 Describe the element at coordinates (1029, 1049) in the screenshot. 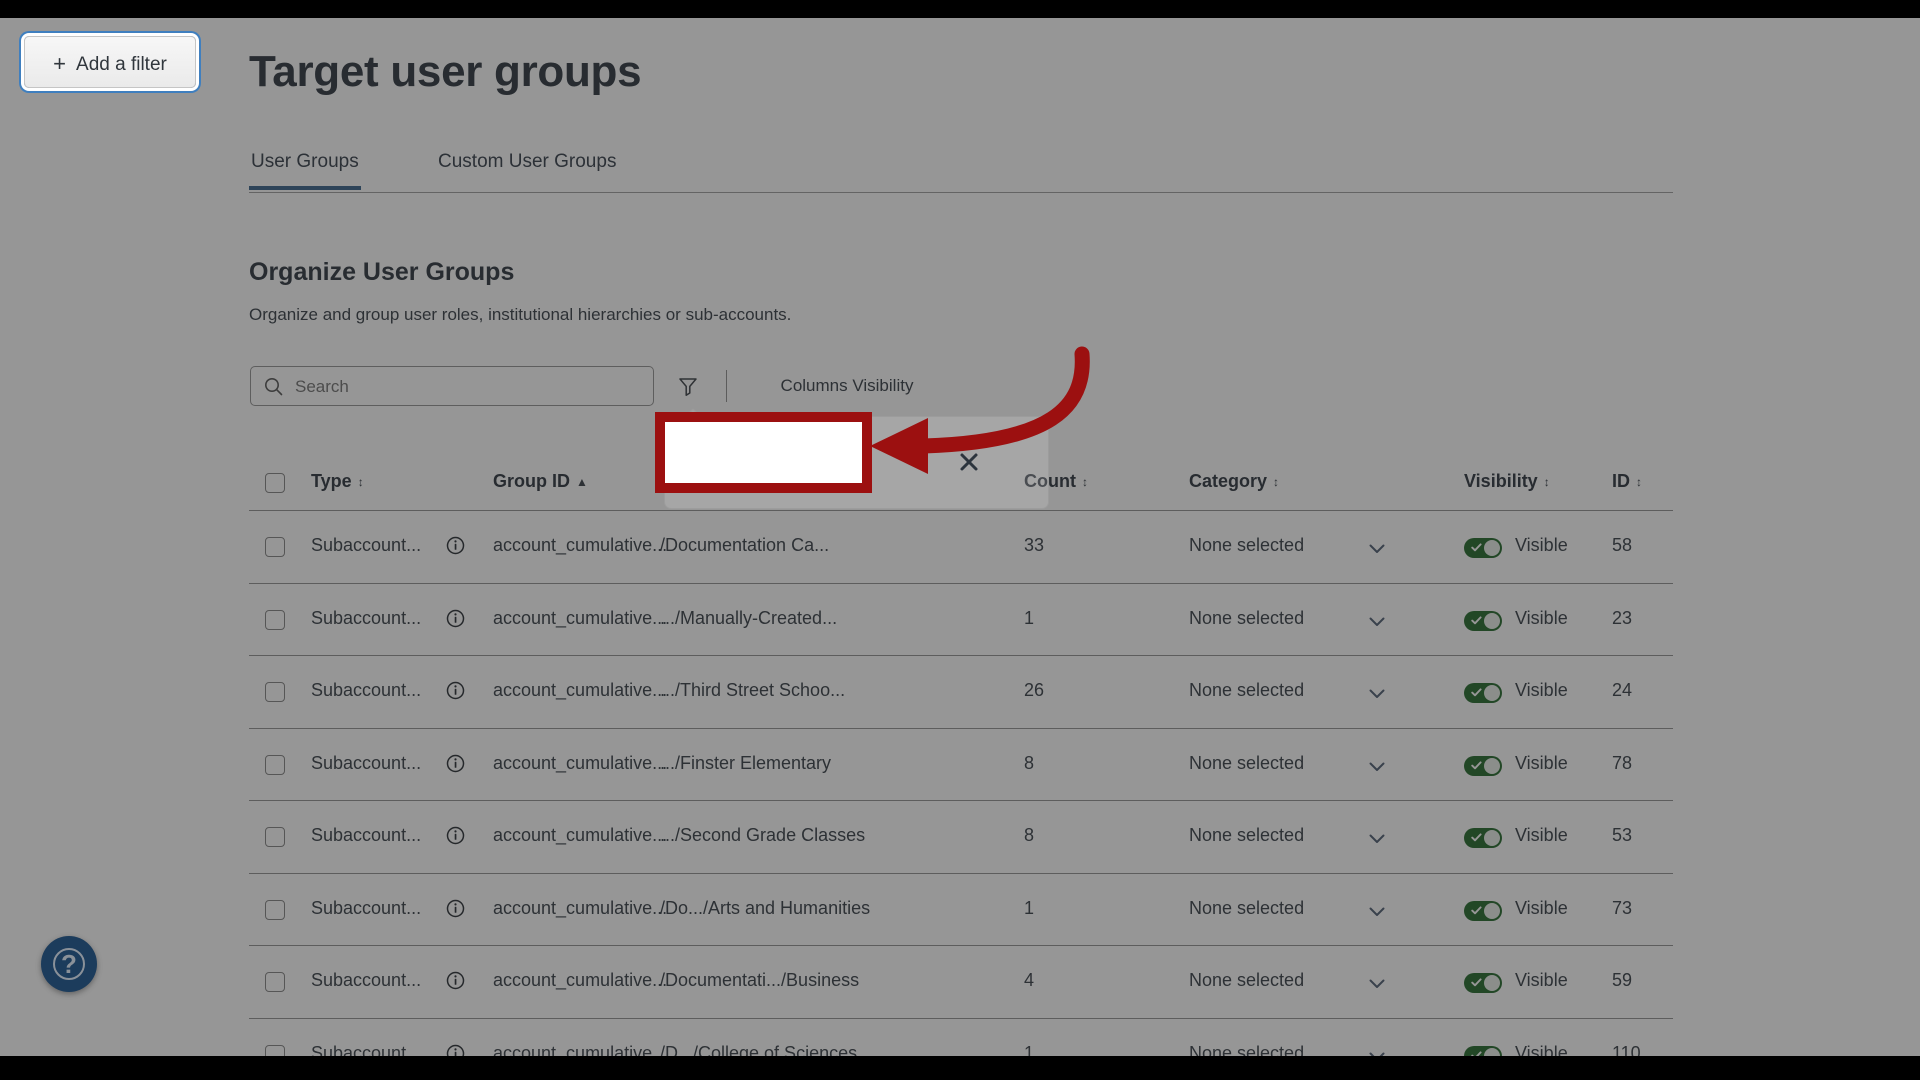

I see `cell-count: 1` at that location.